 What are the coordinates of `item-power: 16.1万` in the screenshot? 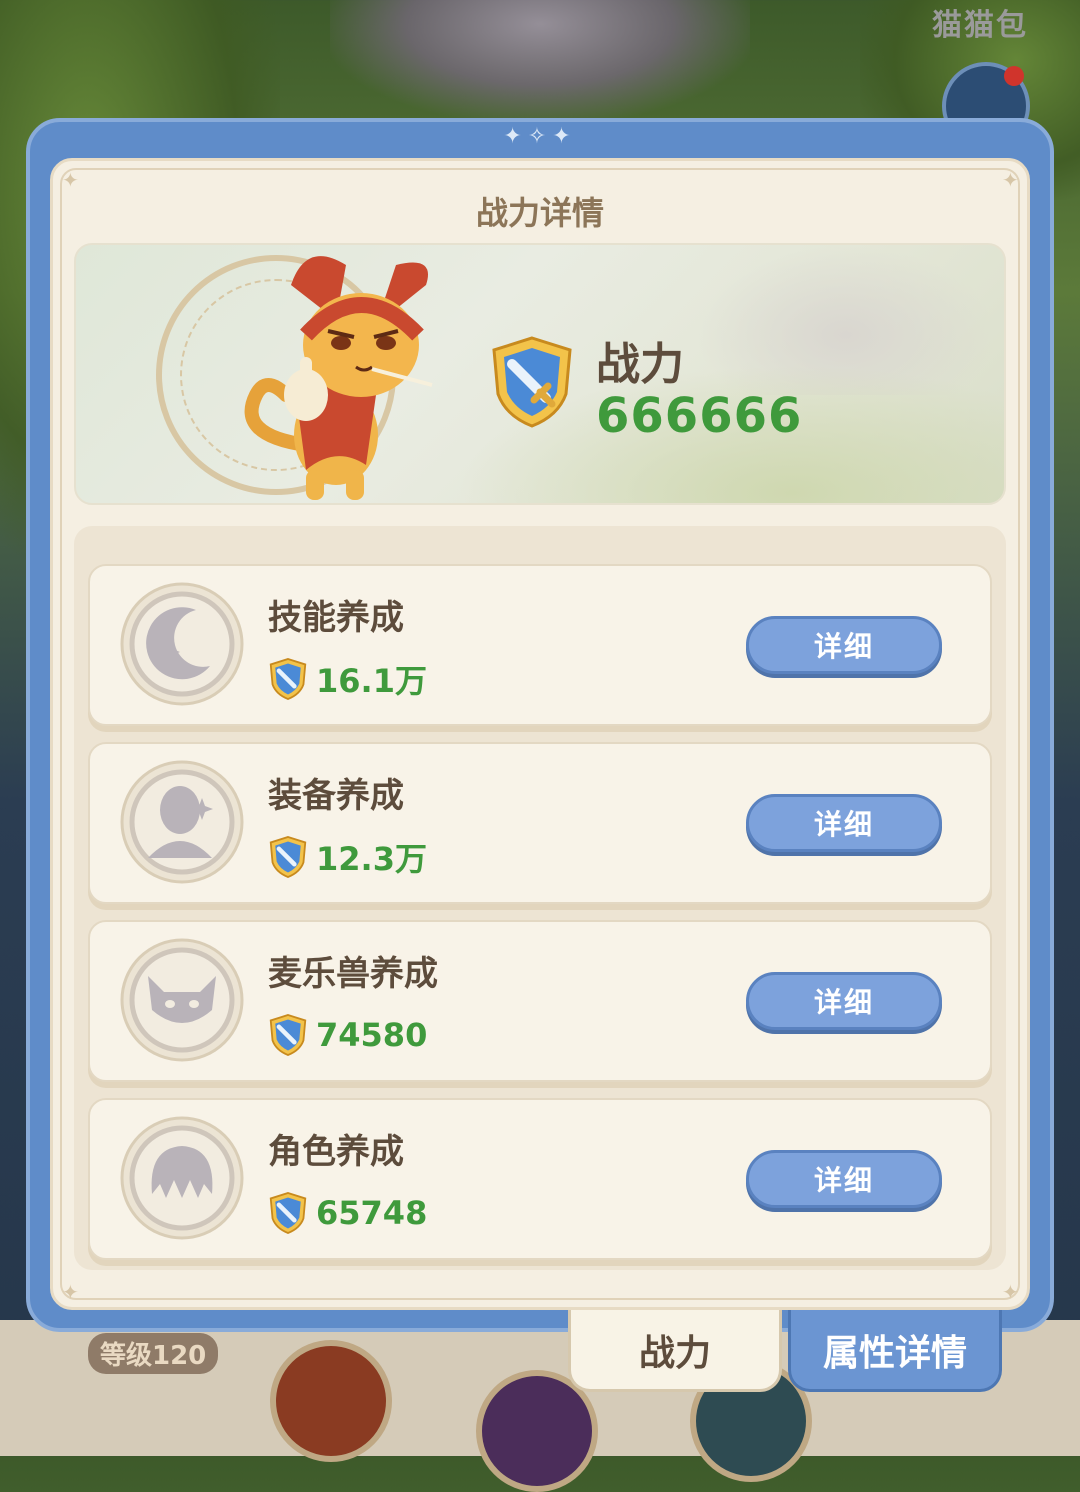 It's located at (347, 679).